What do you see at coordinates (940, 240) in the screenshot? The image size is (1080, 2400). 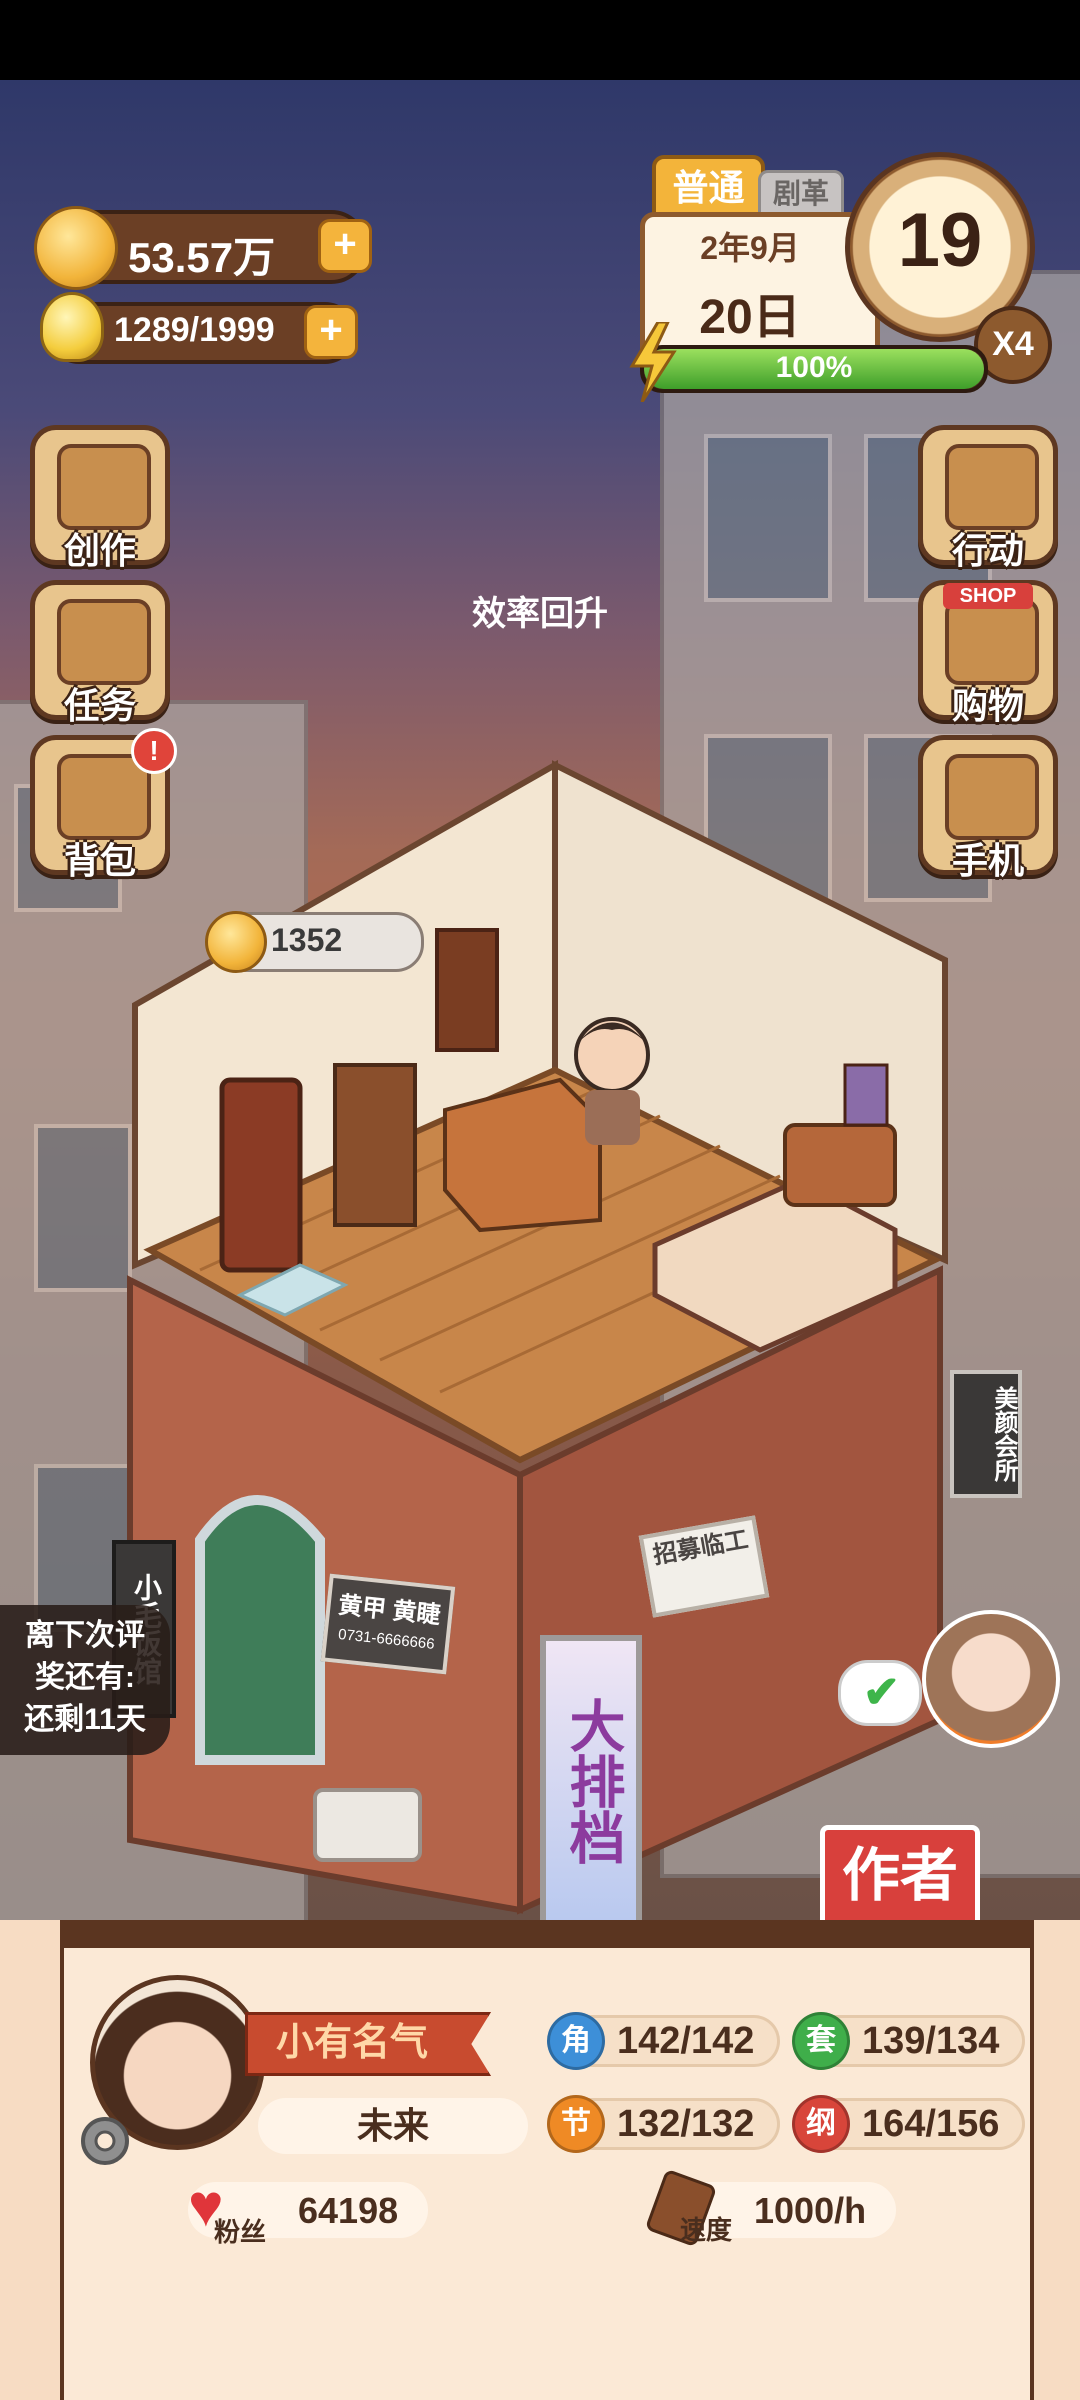 I see `clock-value: 19` at bounding box center [940, 240].